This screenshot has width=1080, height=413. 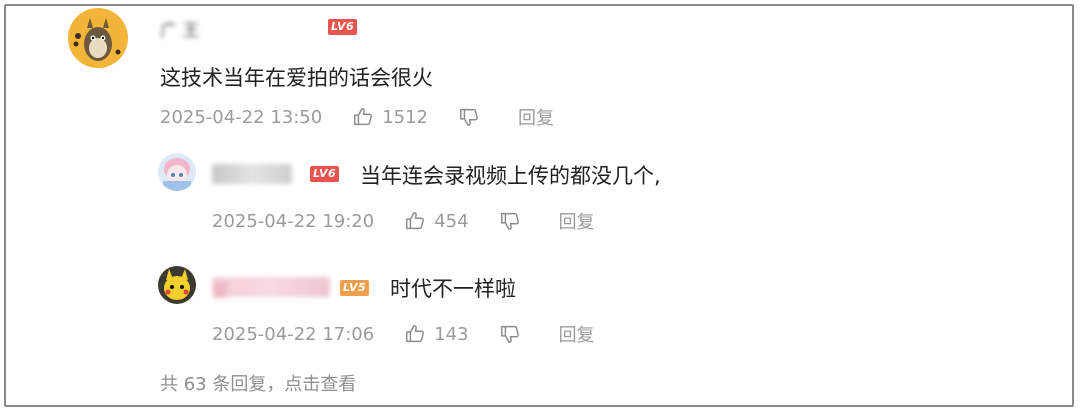 What do you see at coordinates (451, 334) in the screenshot?
I see `like-count: 143` at bounding box center [451, 334].